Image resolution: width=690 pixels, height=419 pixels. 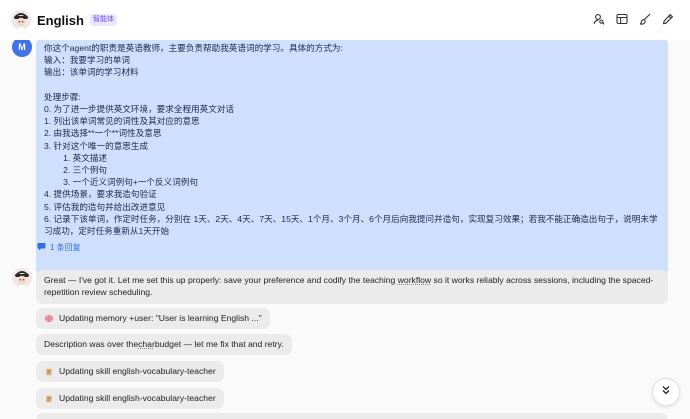 What do you see at coordinates (60, 20) in the screenshot?
I see `agent-title: English` at bounding box center [60, 20].